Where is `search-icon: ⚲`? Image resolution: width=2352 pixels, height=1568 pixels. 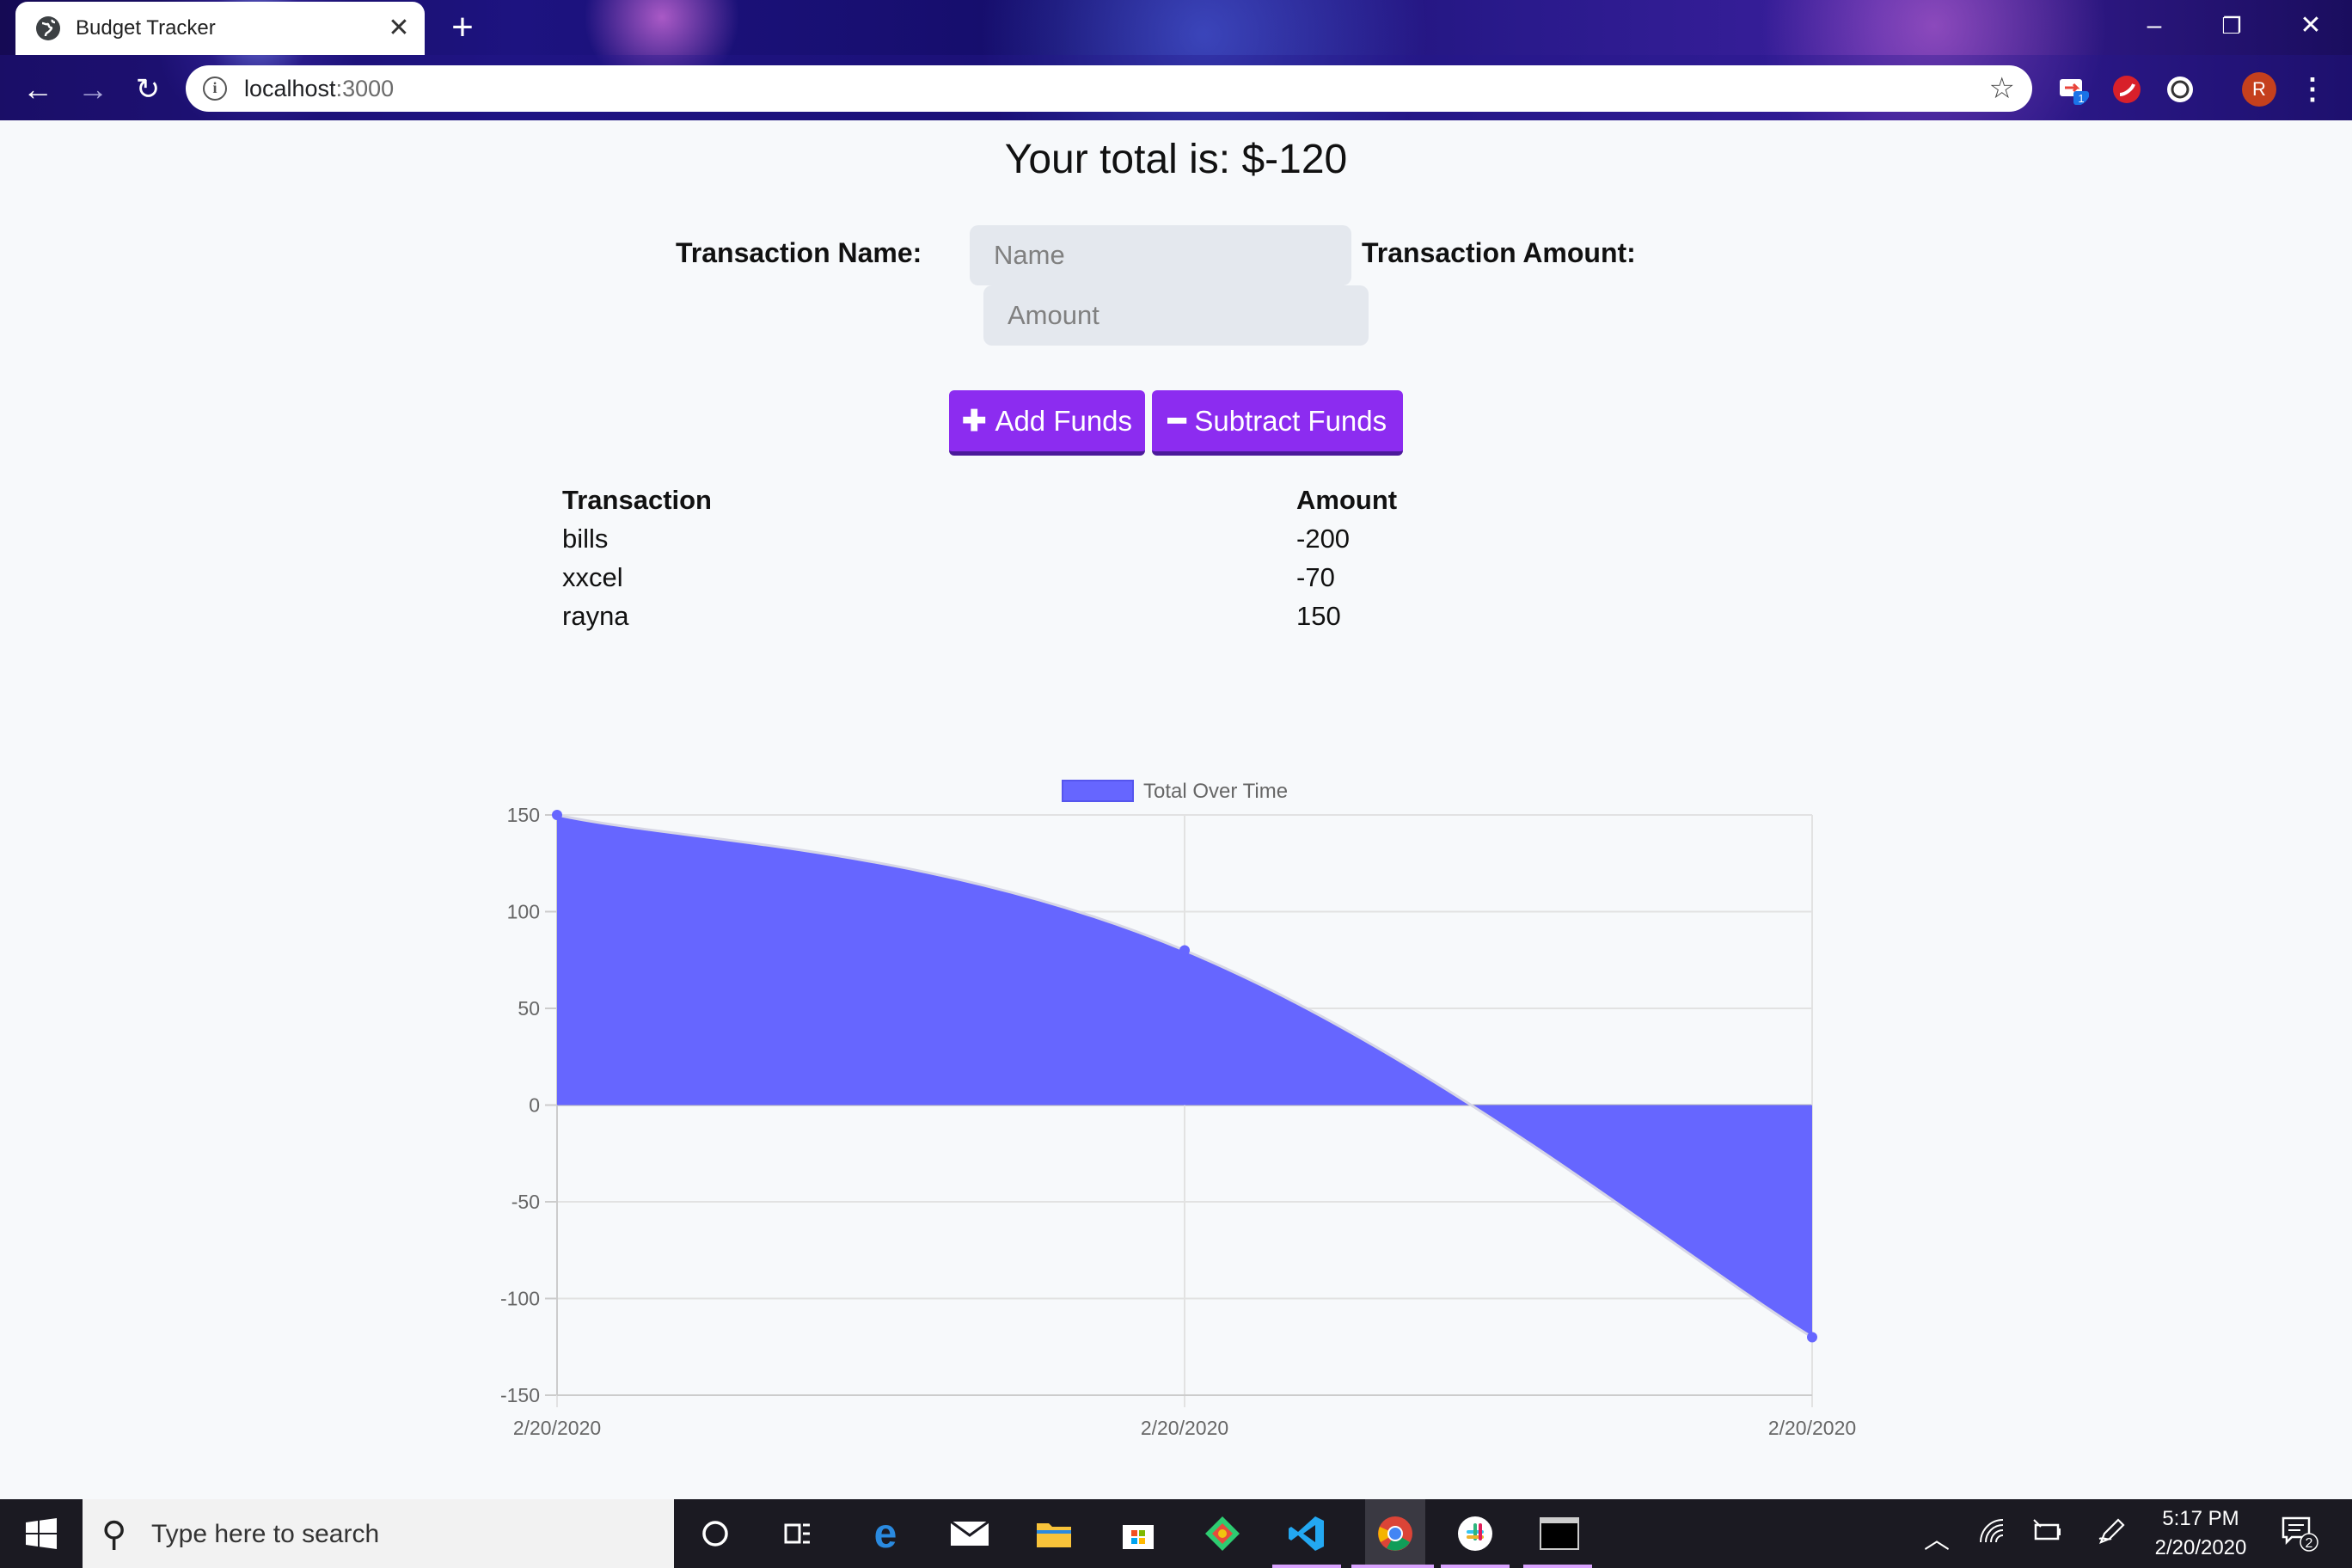
search-icon: ⚲ is located at coordinates (114, 1534).